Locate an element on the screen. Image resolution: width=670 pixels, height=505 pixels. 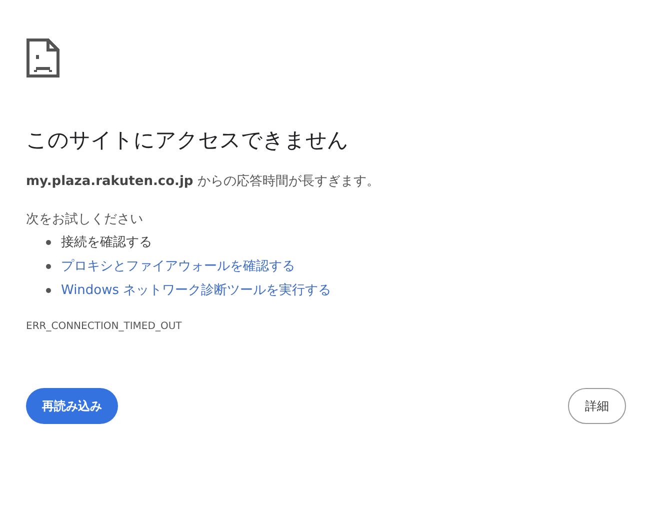
suggestion-text: 接続を確認する is located at coordinates (106, 242).